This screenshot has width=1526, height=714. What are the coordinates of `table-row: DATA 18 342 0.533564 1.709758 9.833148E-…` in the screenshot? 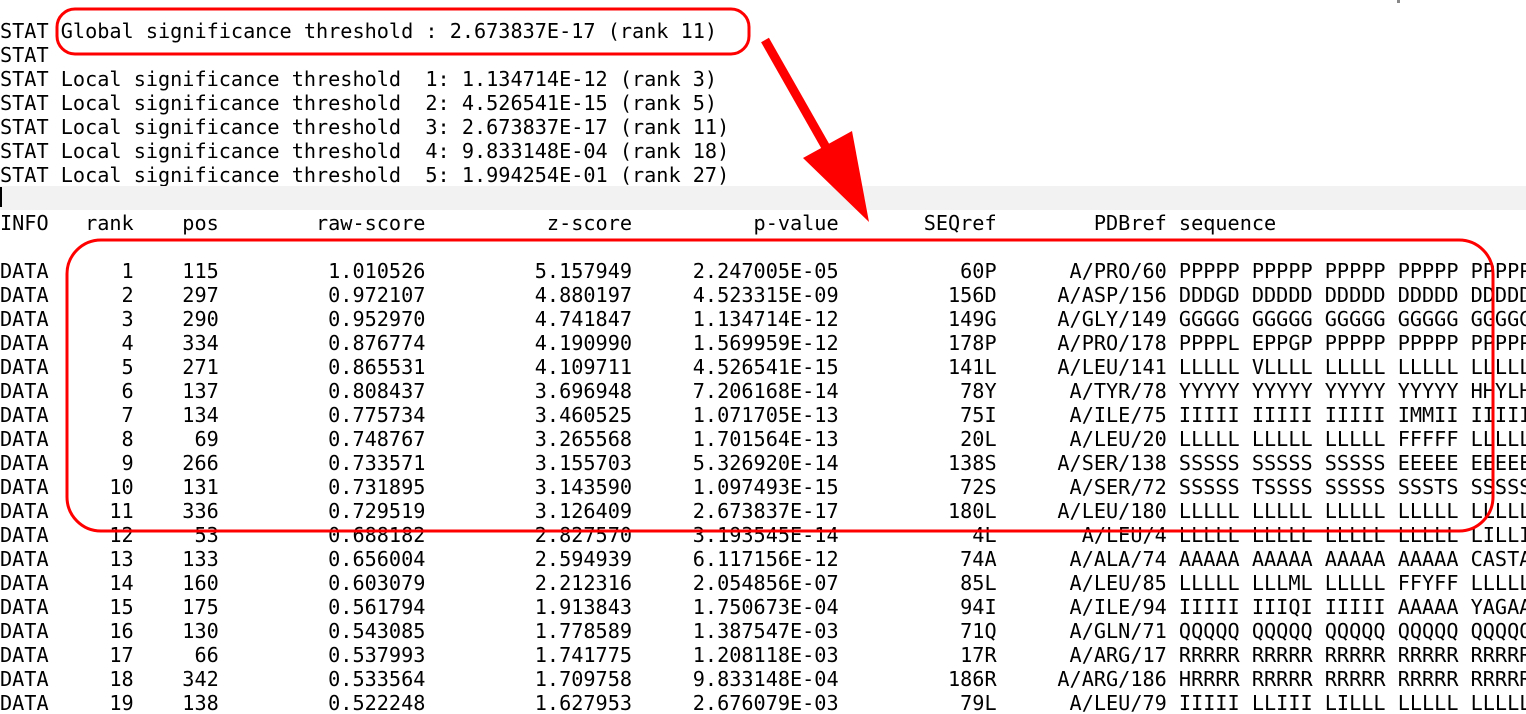 It's located at (763, 679).